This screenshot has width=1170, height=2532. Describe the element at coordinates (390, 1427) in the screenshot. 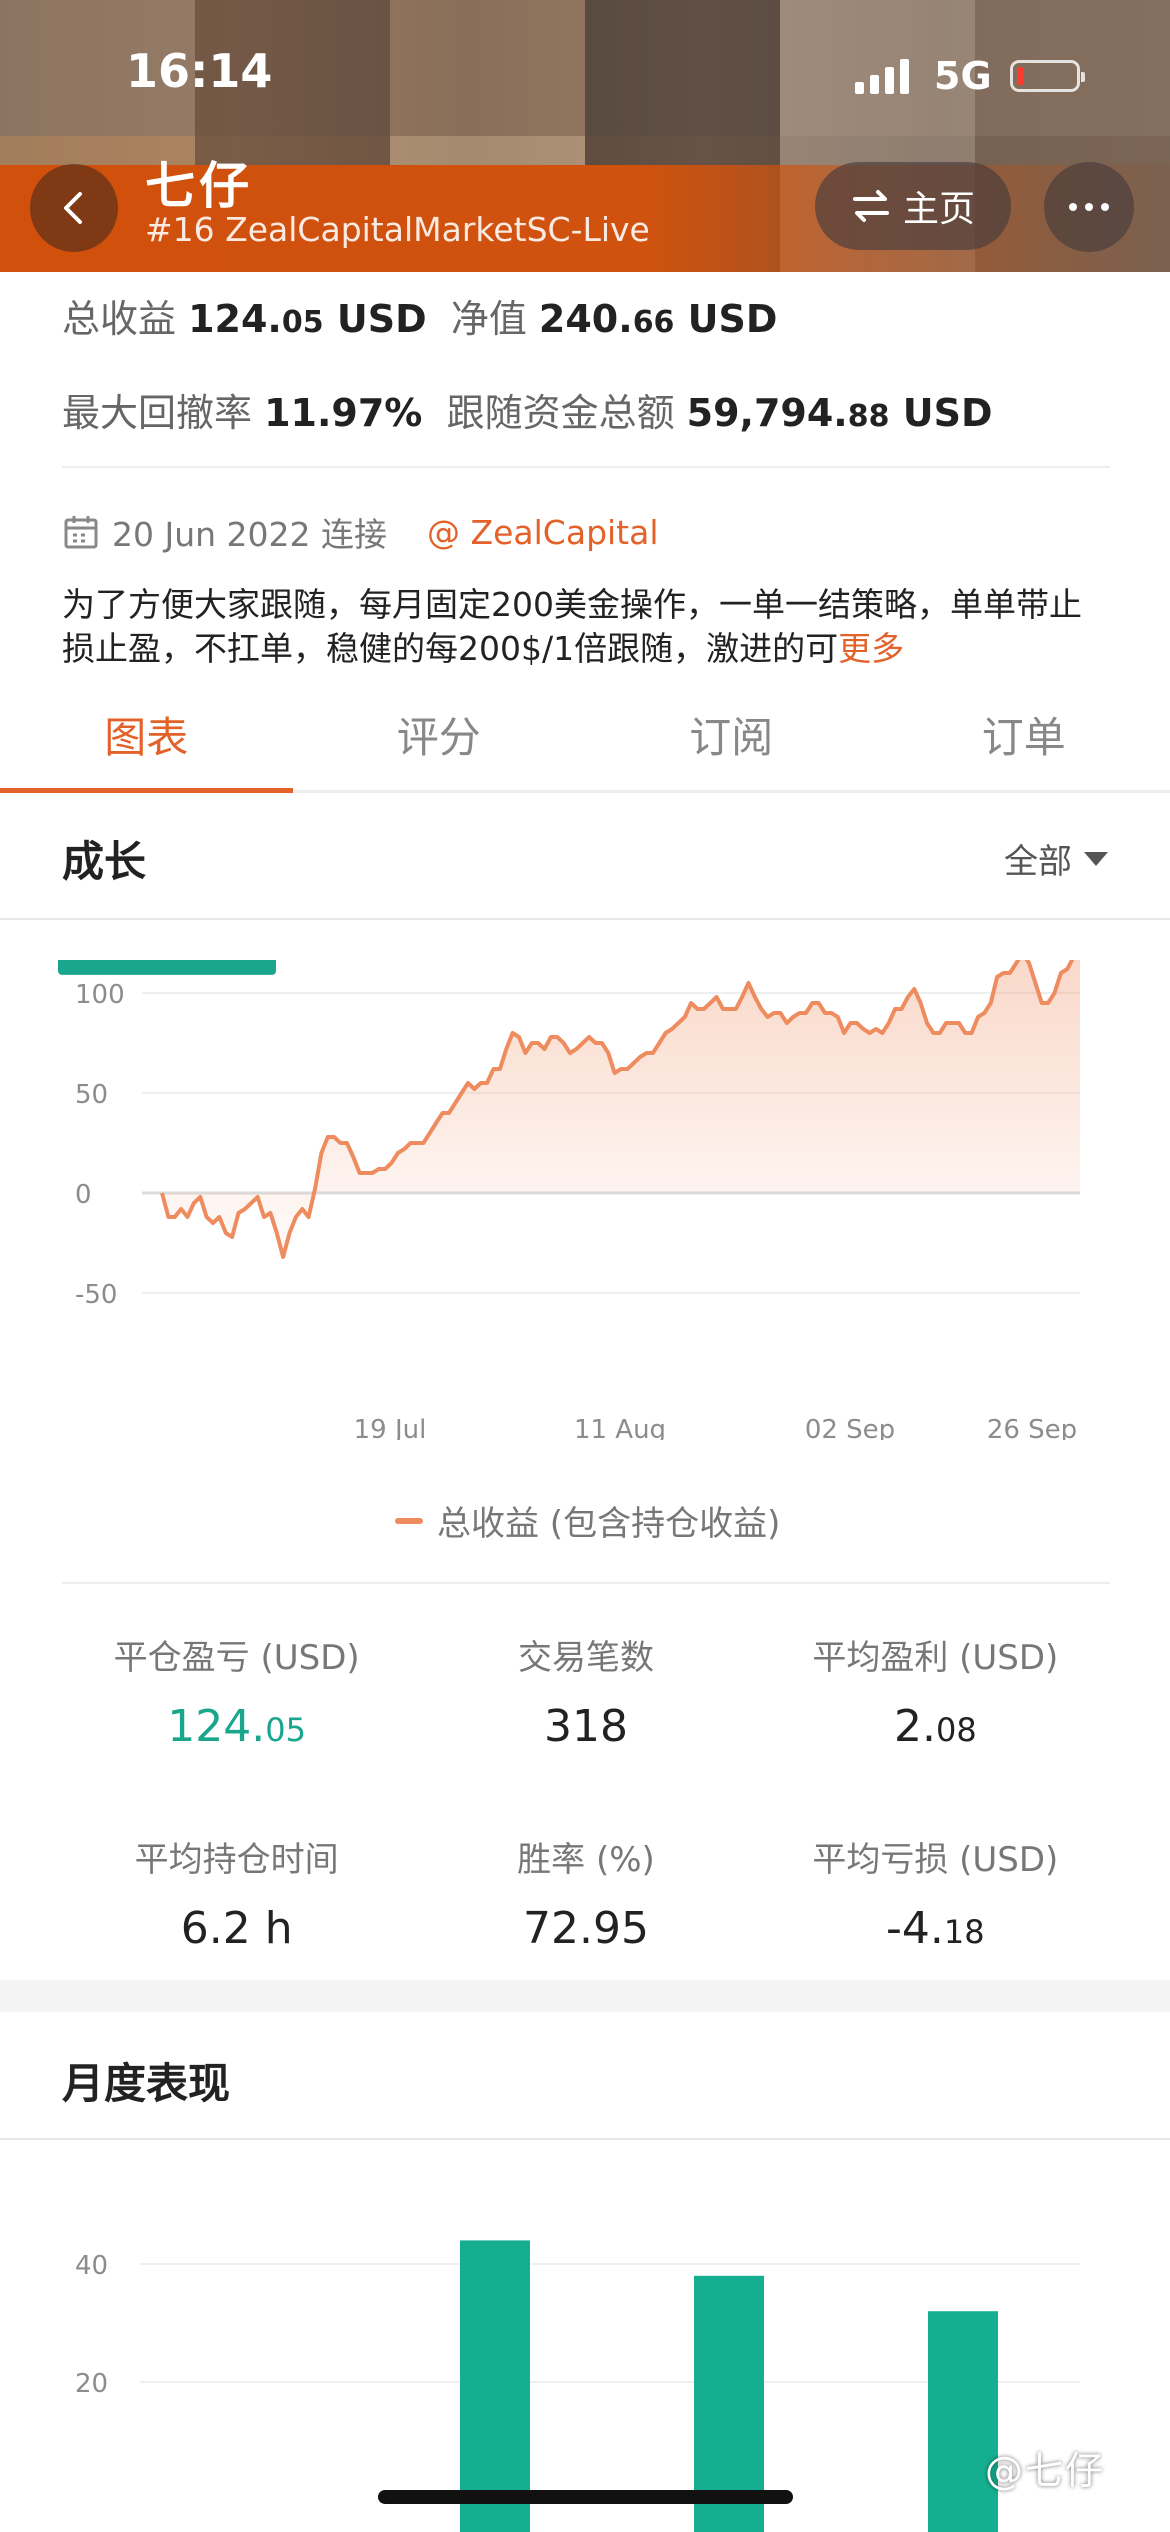

I see `x-tick-label: 19 Jul` at that location.